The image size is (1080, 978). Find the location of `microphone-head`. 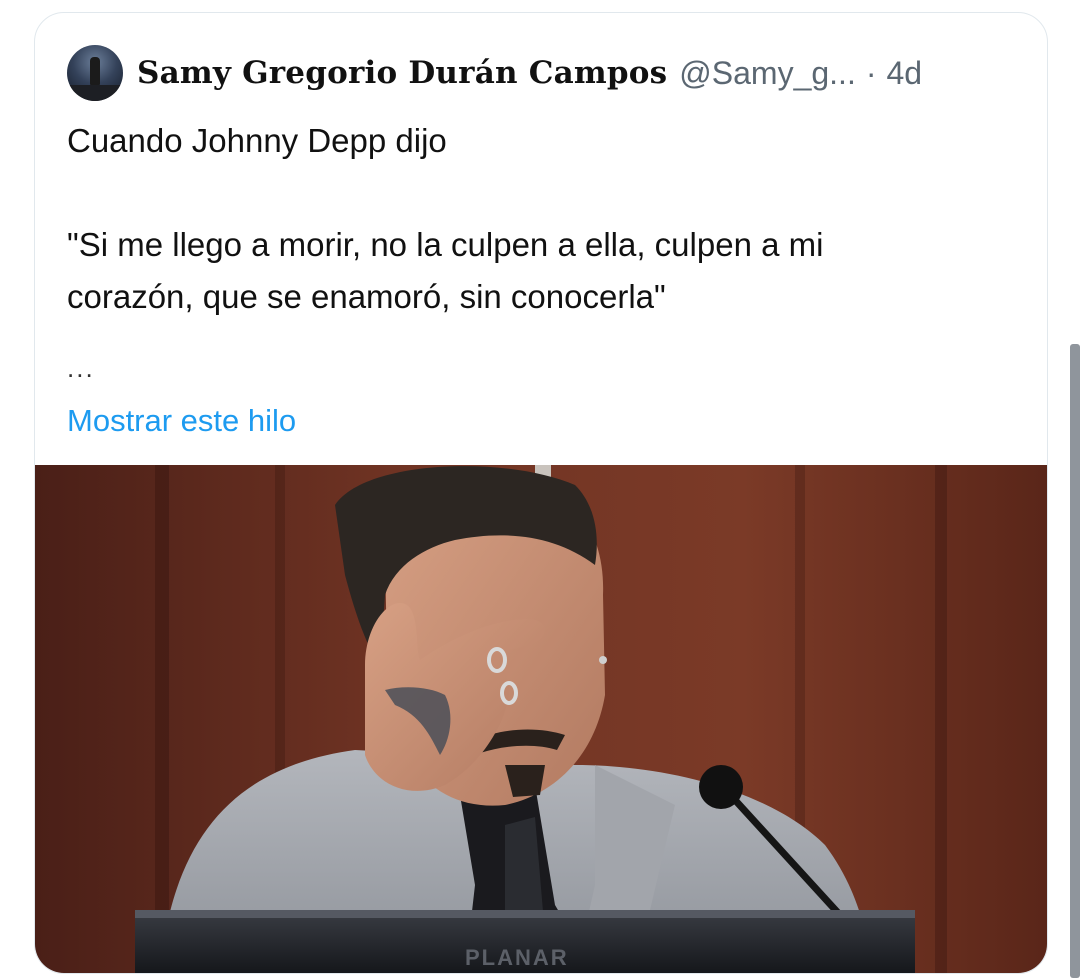

microphone-head is located at coordinates (721, 787).